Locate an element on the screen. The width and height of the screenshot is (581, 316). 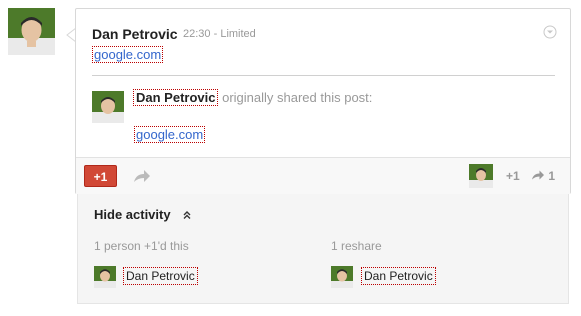
reshares-summary: 1 reshare is located at coordinates (356, 246).